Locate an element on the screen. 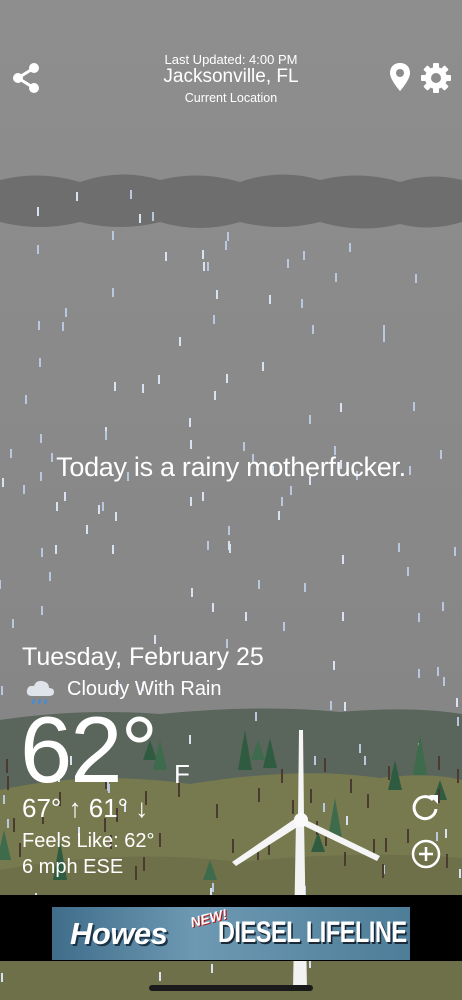 This screenshot has width=462, height=1000. current-temperature: 62° is located at coordinates (89, 749).